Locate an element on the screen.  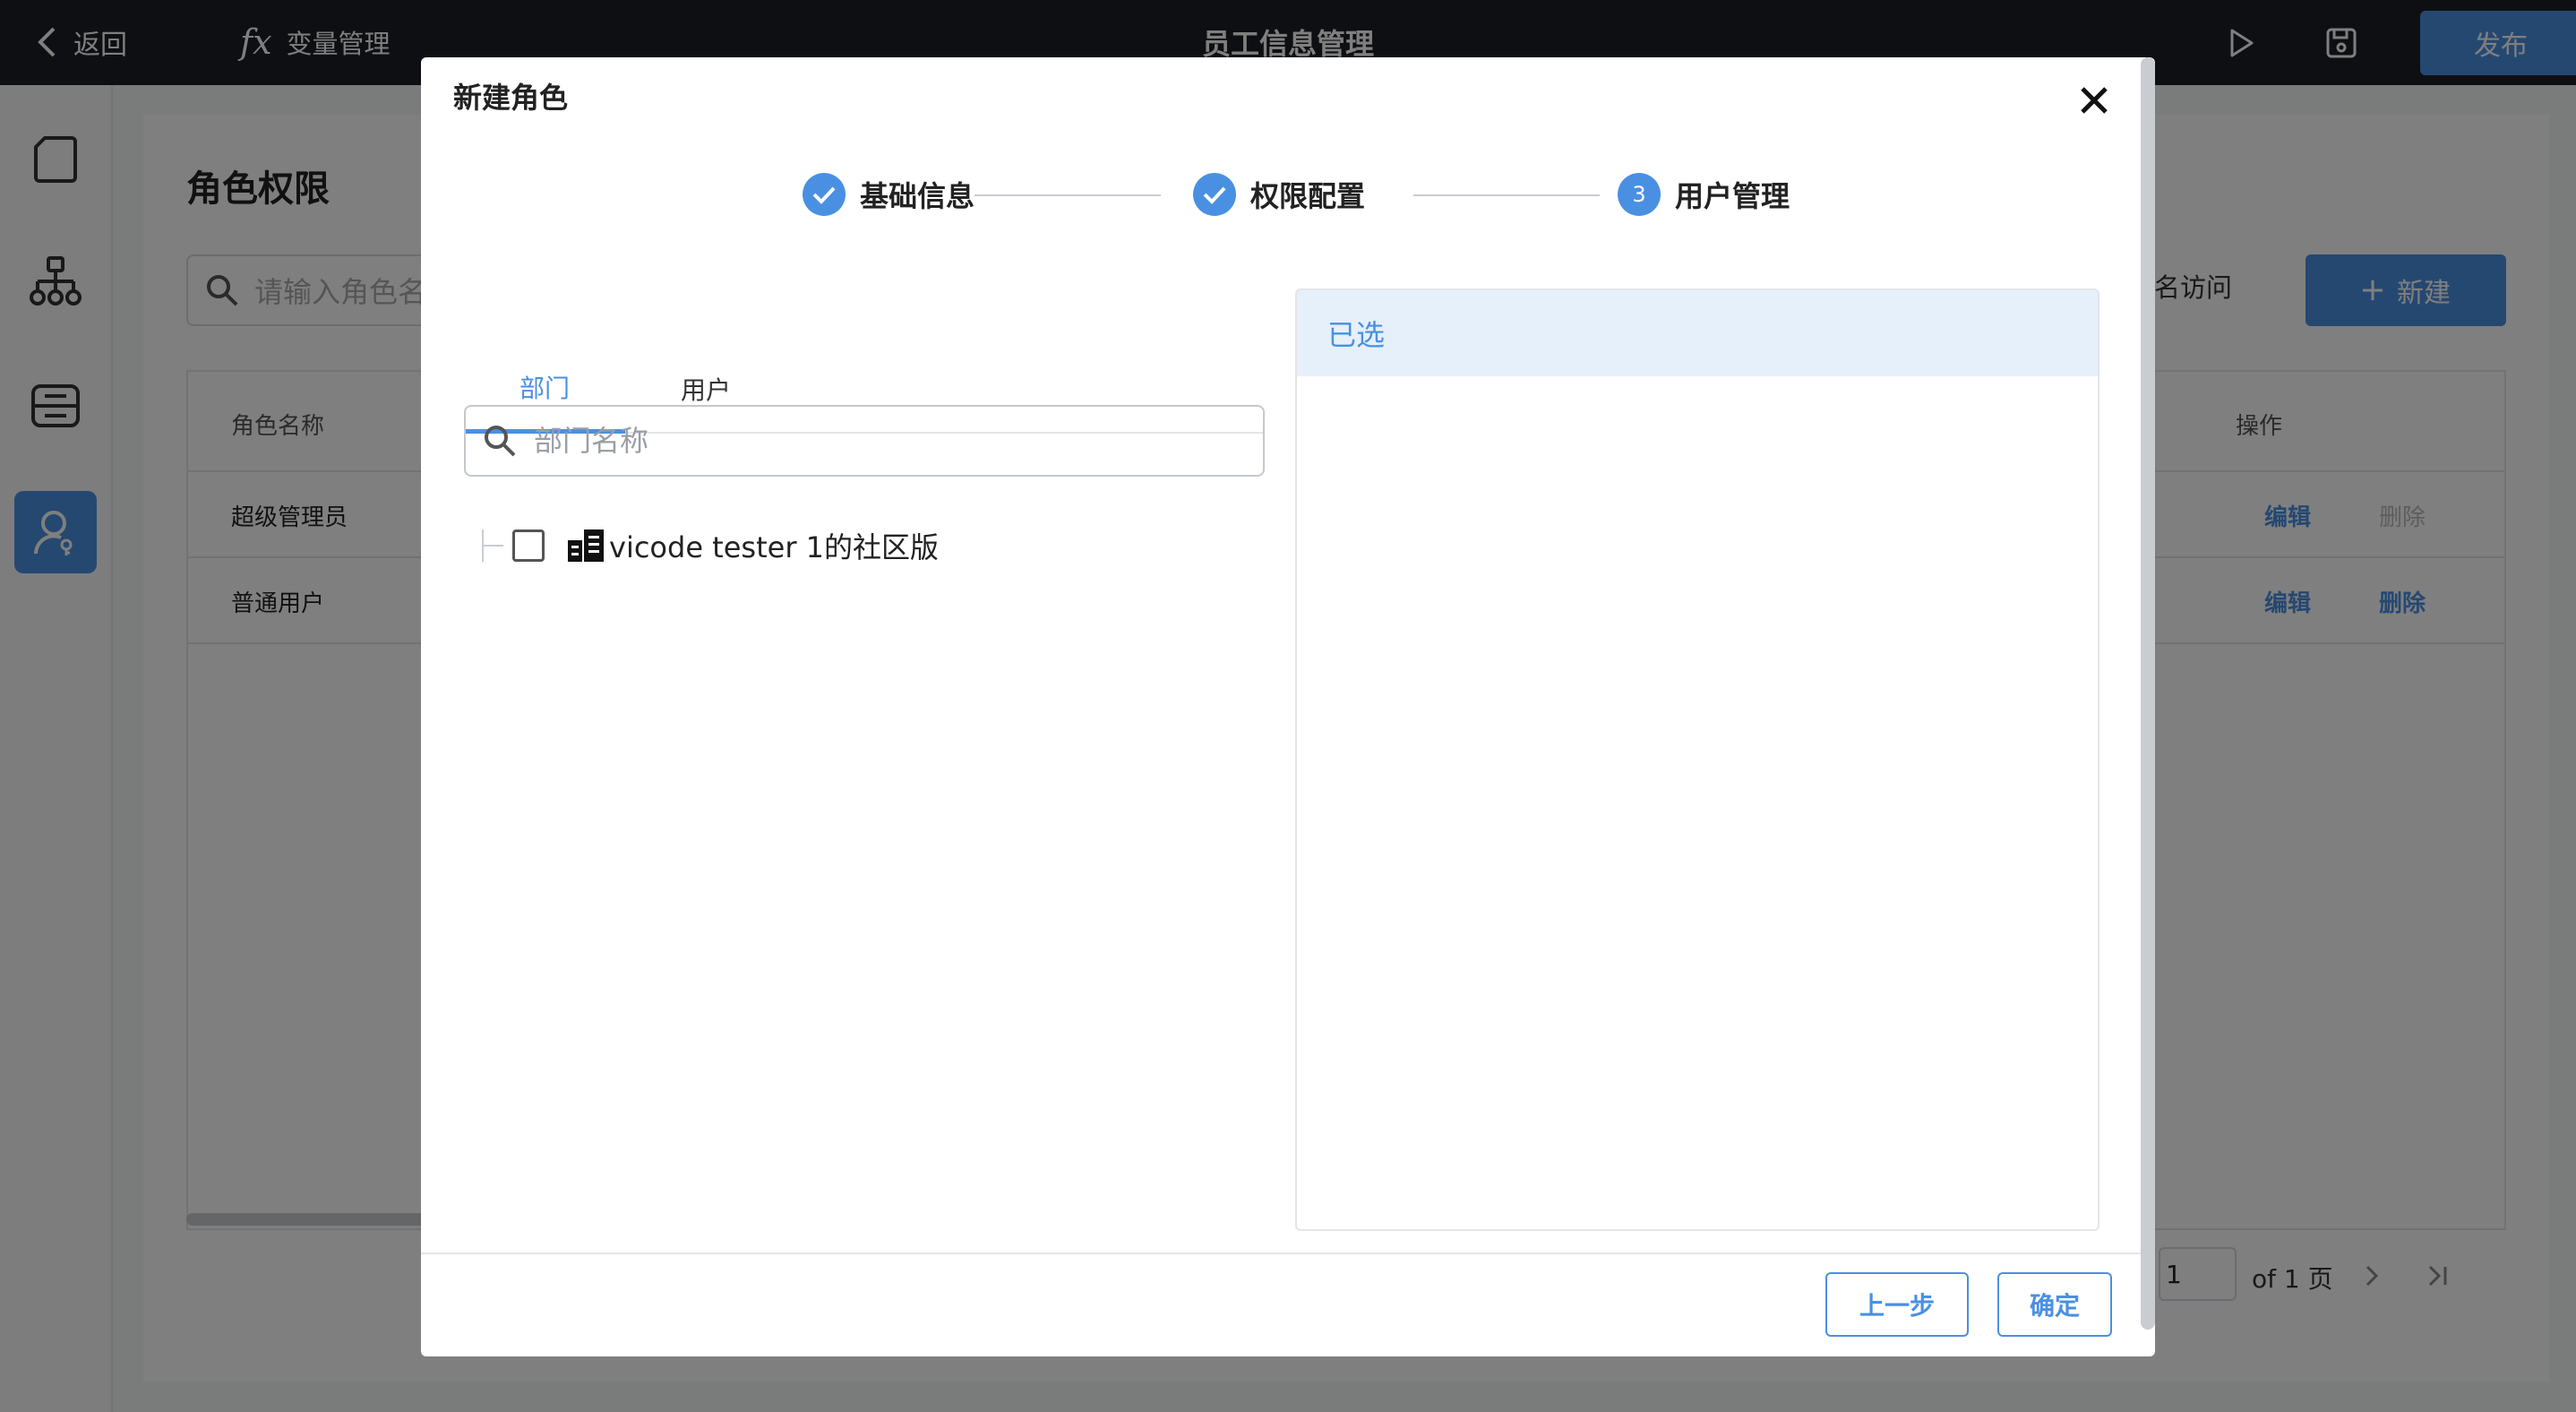
tree-node: vicode tester 1的社区版 is located at coordinates (710, 546).